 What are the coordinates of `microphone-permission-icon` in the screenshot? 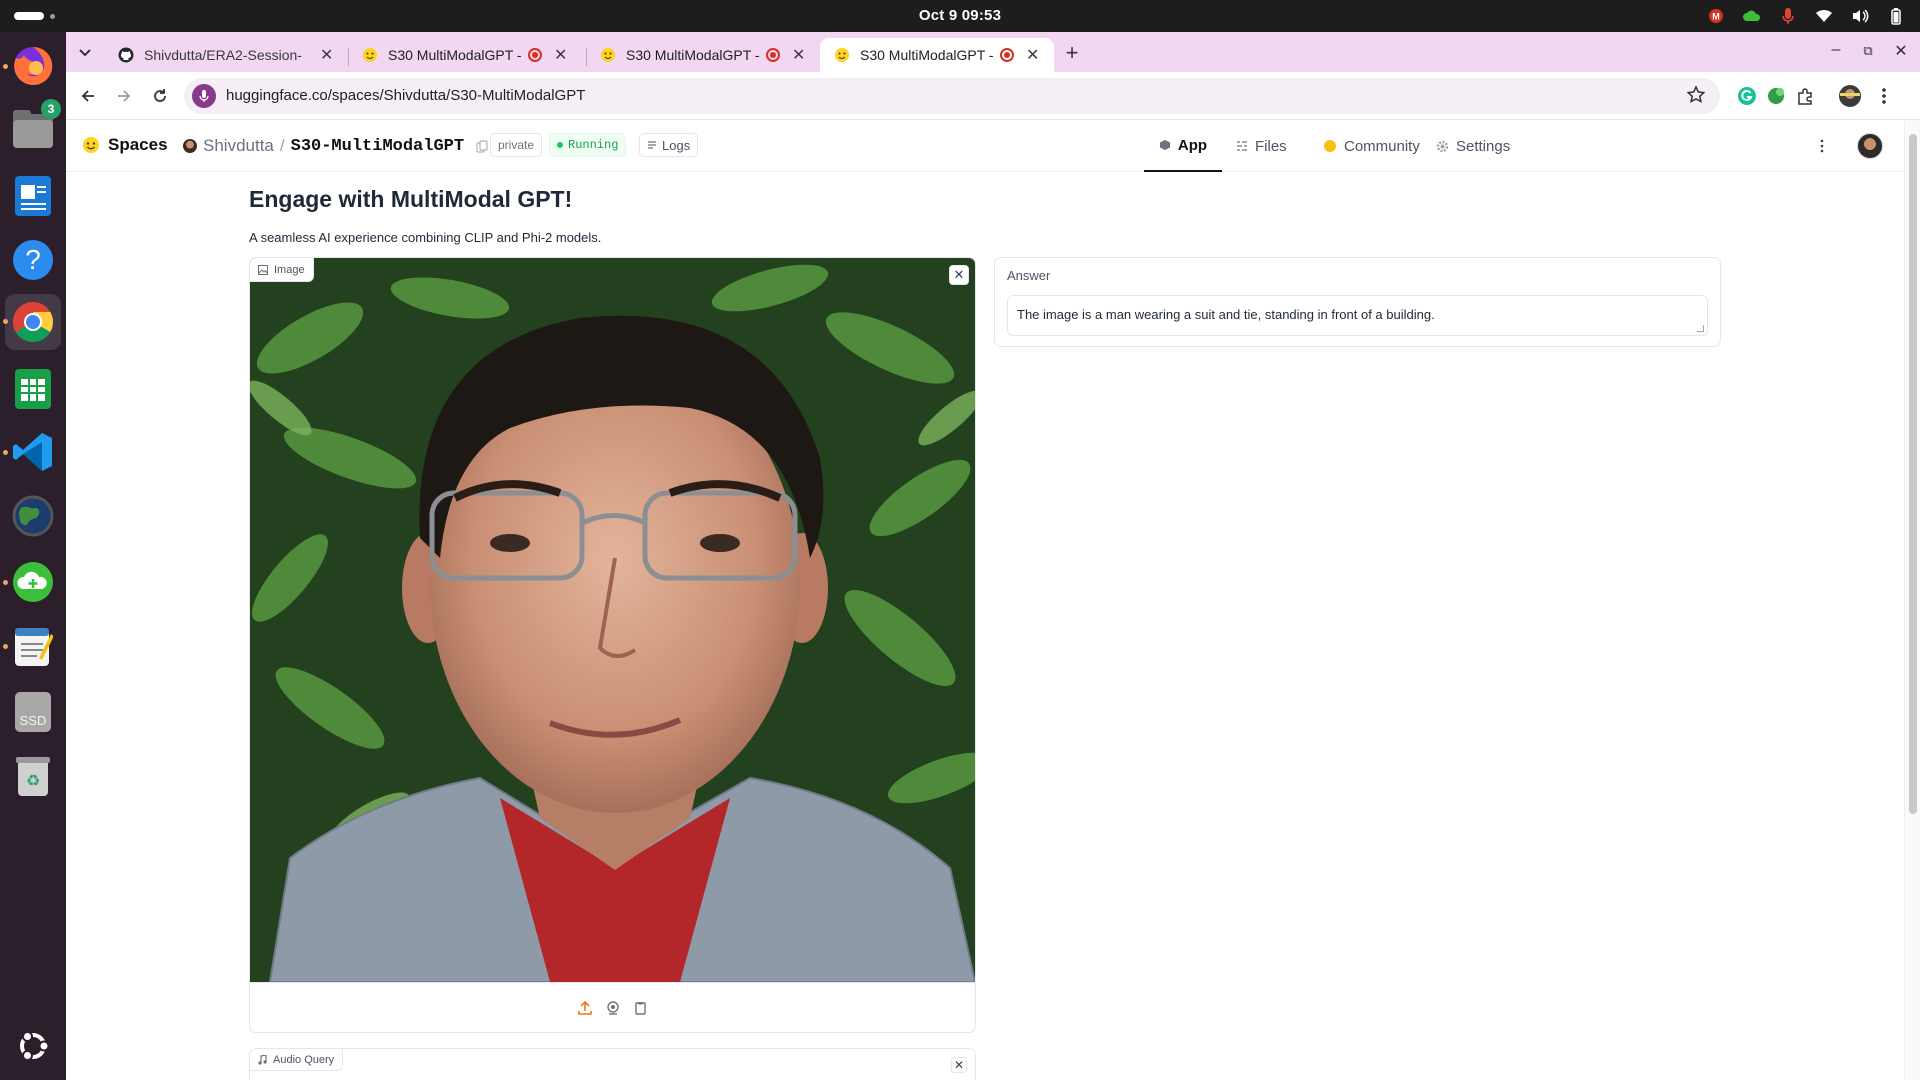 It's located at (204, 96).